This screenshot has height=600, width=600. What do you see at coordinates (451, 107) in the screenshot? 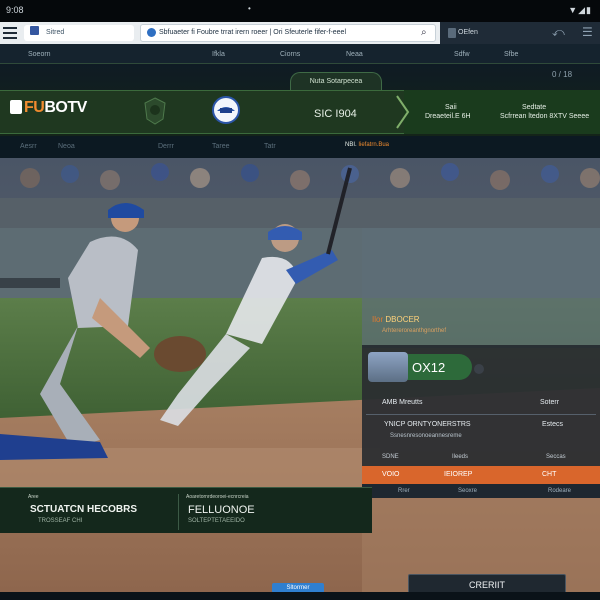
I see `stat-label: Saii` at bounding box center [451, 107].